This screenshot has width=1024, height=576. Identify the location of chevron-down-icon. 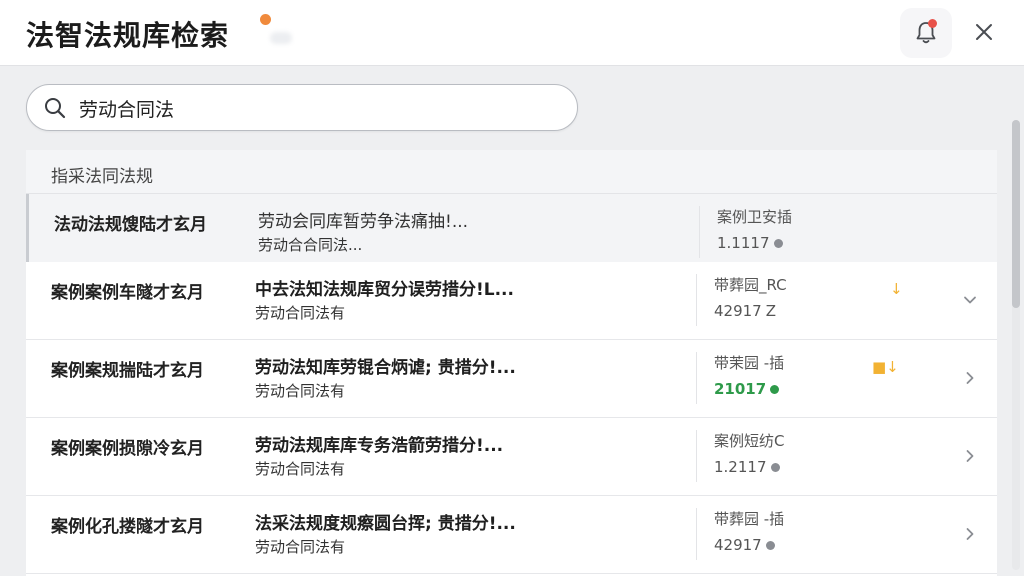
(970, 301).